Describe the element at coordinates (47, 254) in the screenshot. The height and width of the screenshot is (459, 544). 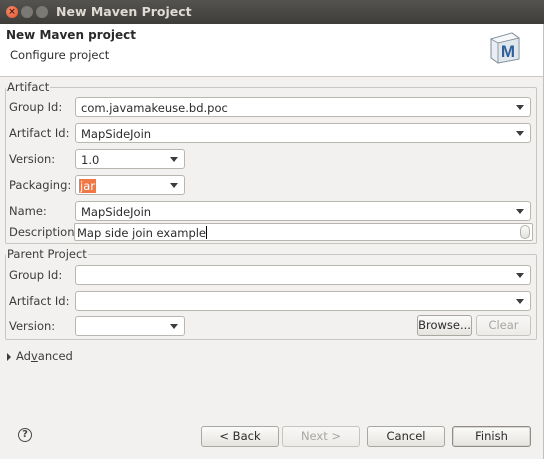
I see `parent-project-group-label: Parent Project` at that location.